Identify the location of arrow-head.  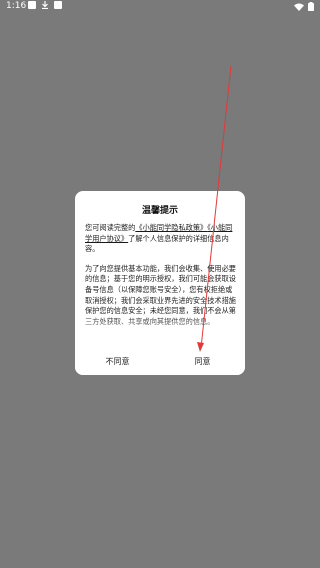
(200, 347).